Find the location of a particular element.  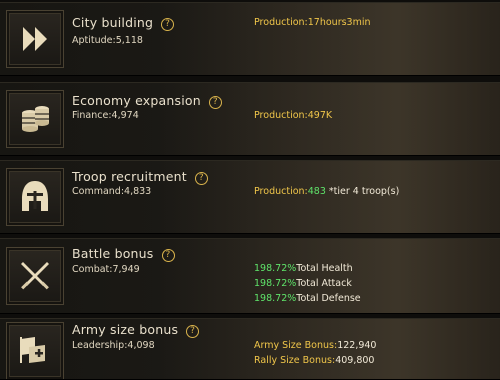

bonus-line-health: 198.72%Total Health is located at coordinates (303, 268).